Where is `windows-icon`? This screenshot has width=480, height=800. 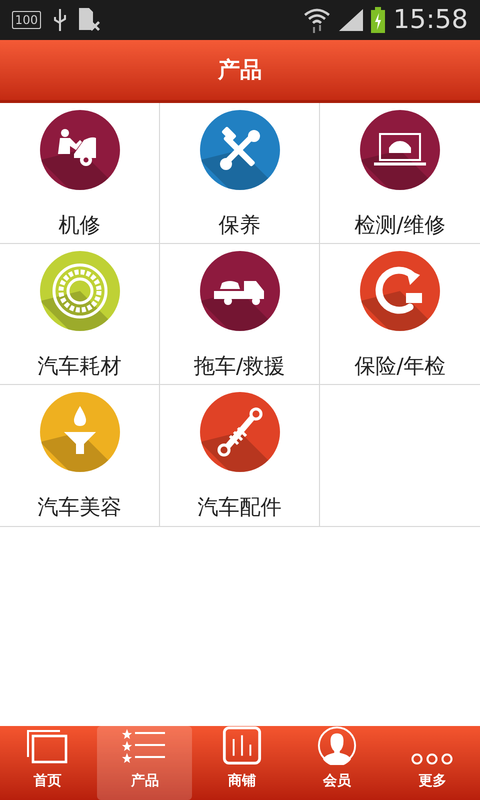 windows-icon is located at coordinates (48, 747).